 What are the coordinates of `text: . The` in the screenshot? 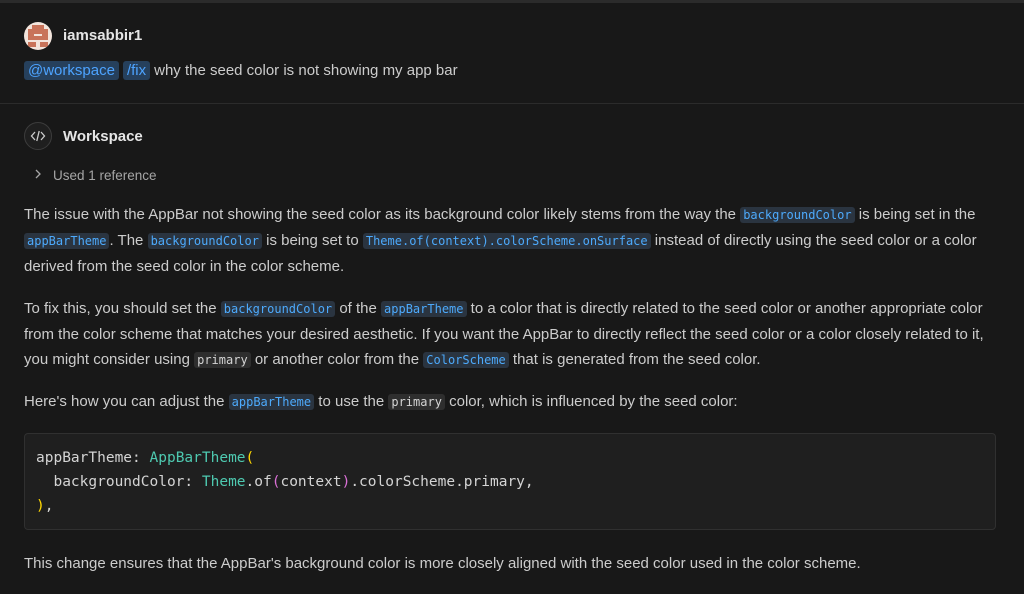 It's located at (128, 240).